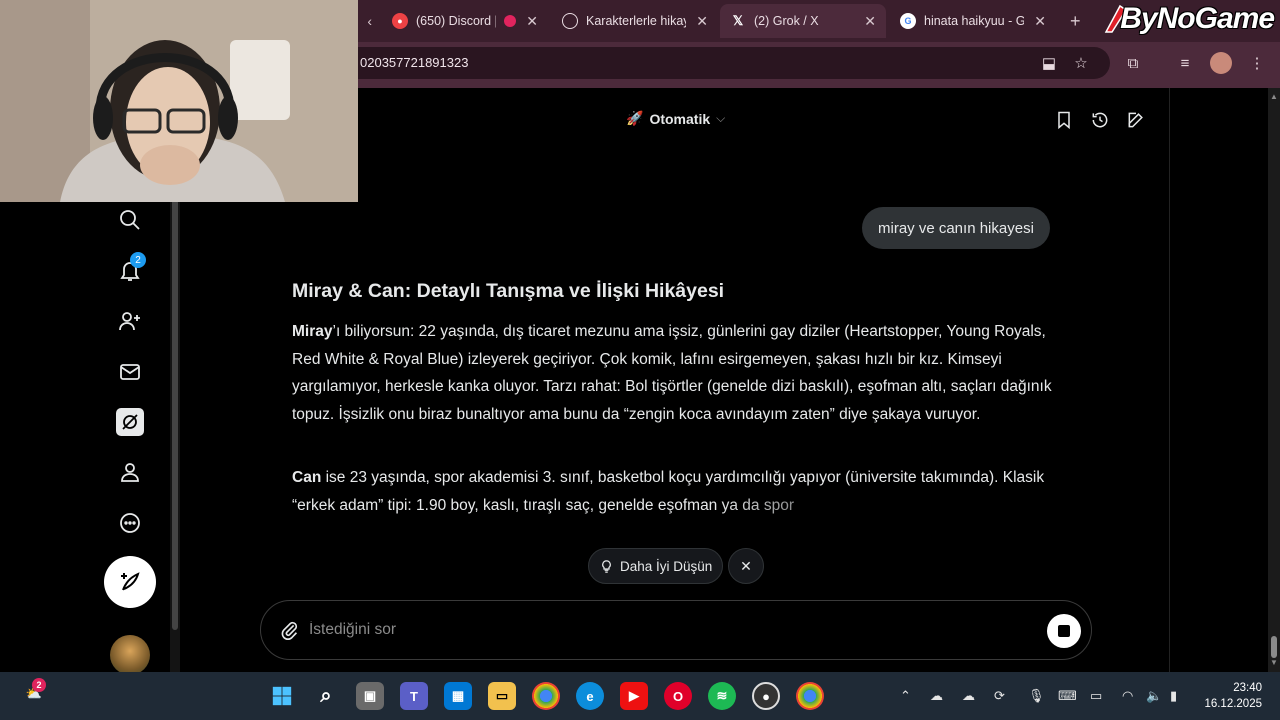 The height and width of the screenshot is (720, 1280). What do you see at coordinates (1169, 380) in the screenshot?
I see `main-divider` at bounding box center [1169, 380].